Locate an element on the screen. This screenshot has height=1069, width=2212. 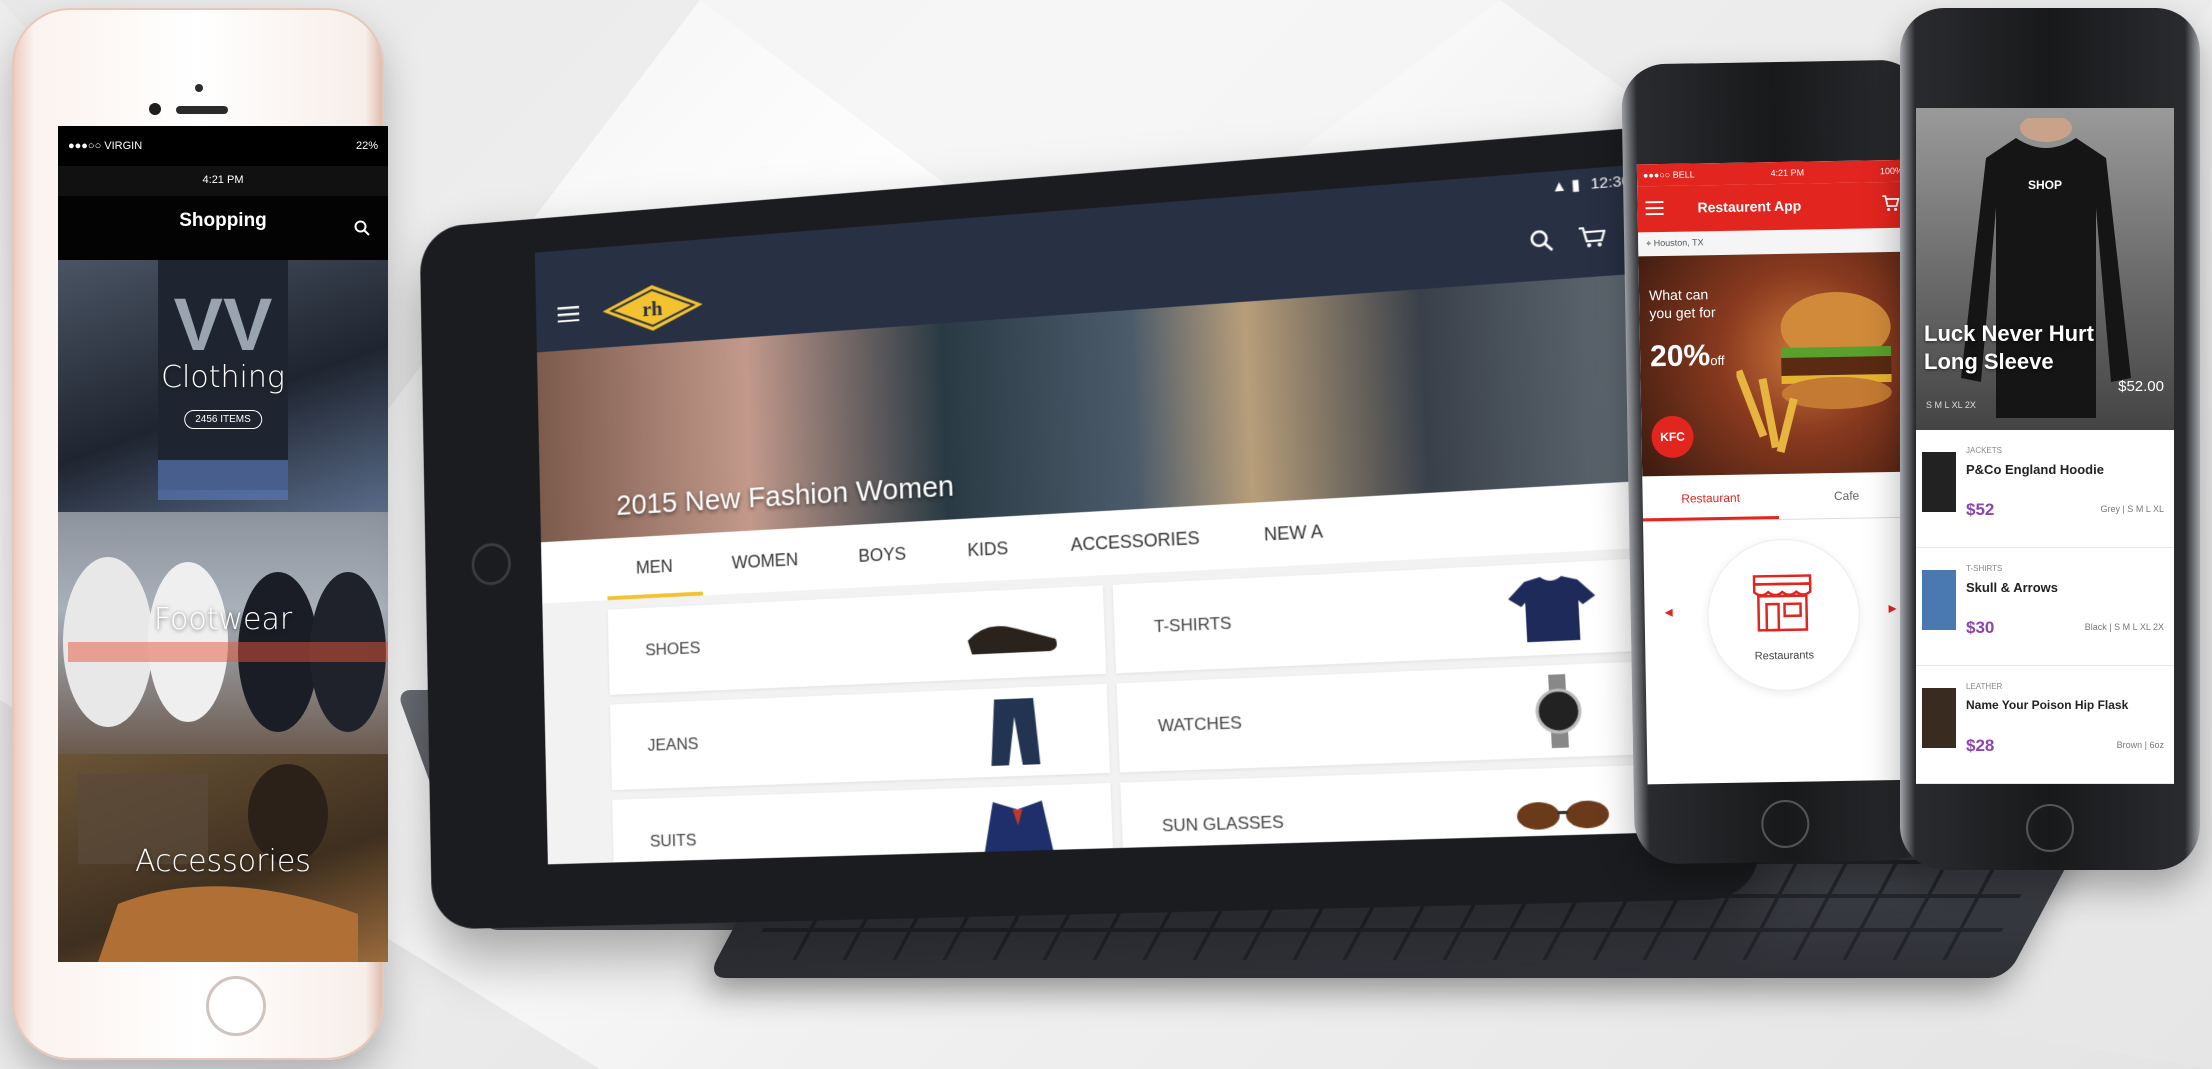
shoes-icon is located at coordinates (1012, 639).